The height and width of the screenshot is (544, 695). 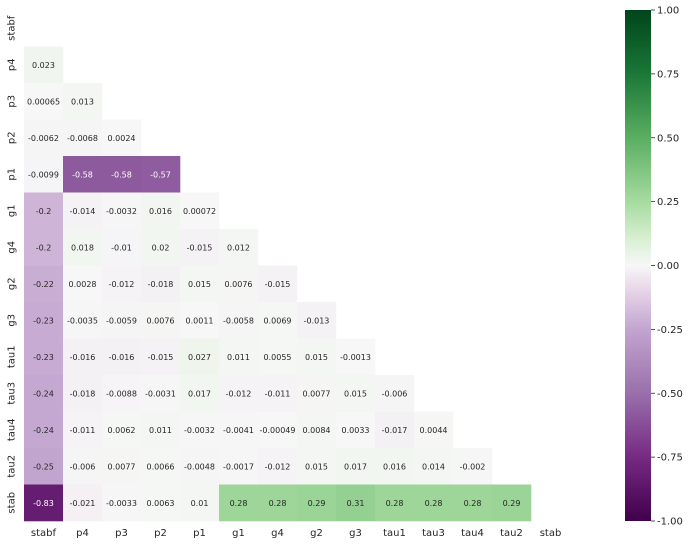 What do you see at coordinates (43, 138) in the screenshot?
I see `heatmap-cell-label: -0.0062` at bounding box center [43, 138].